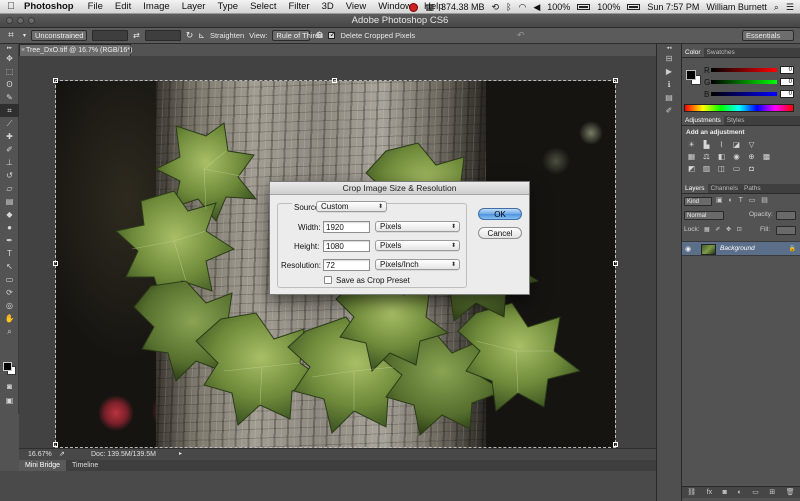  Describe the element at coordinates (725, 492) in the screenshot. I see `add-mask-icon: ◙` at that location.